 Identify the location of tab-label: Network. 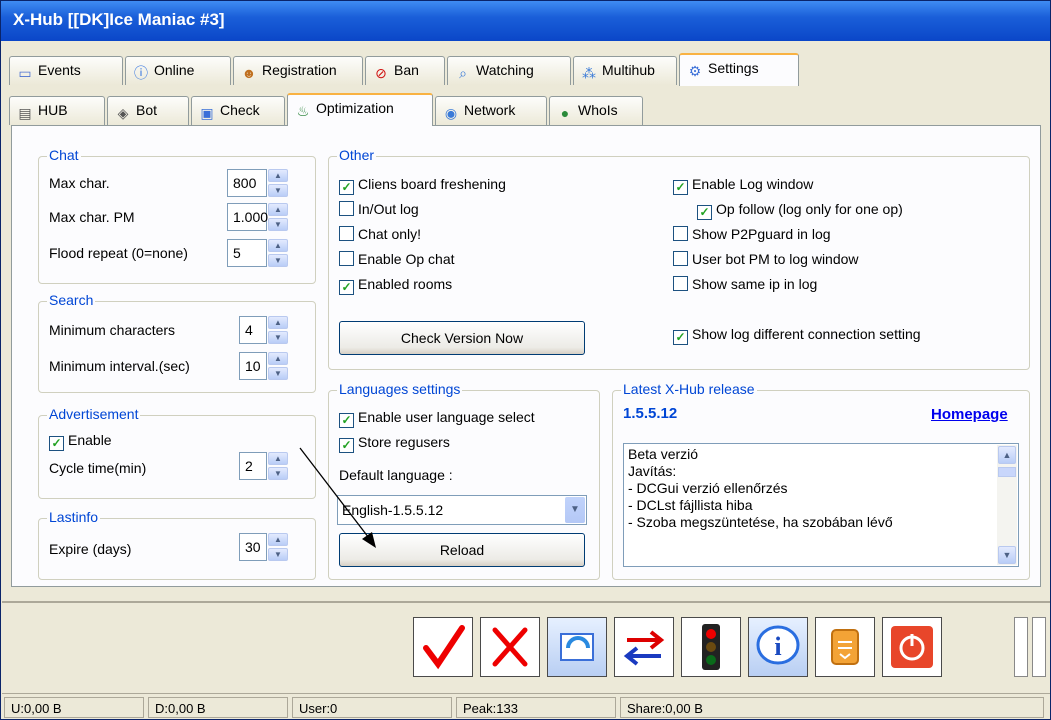
(490, 110).